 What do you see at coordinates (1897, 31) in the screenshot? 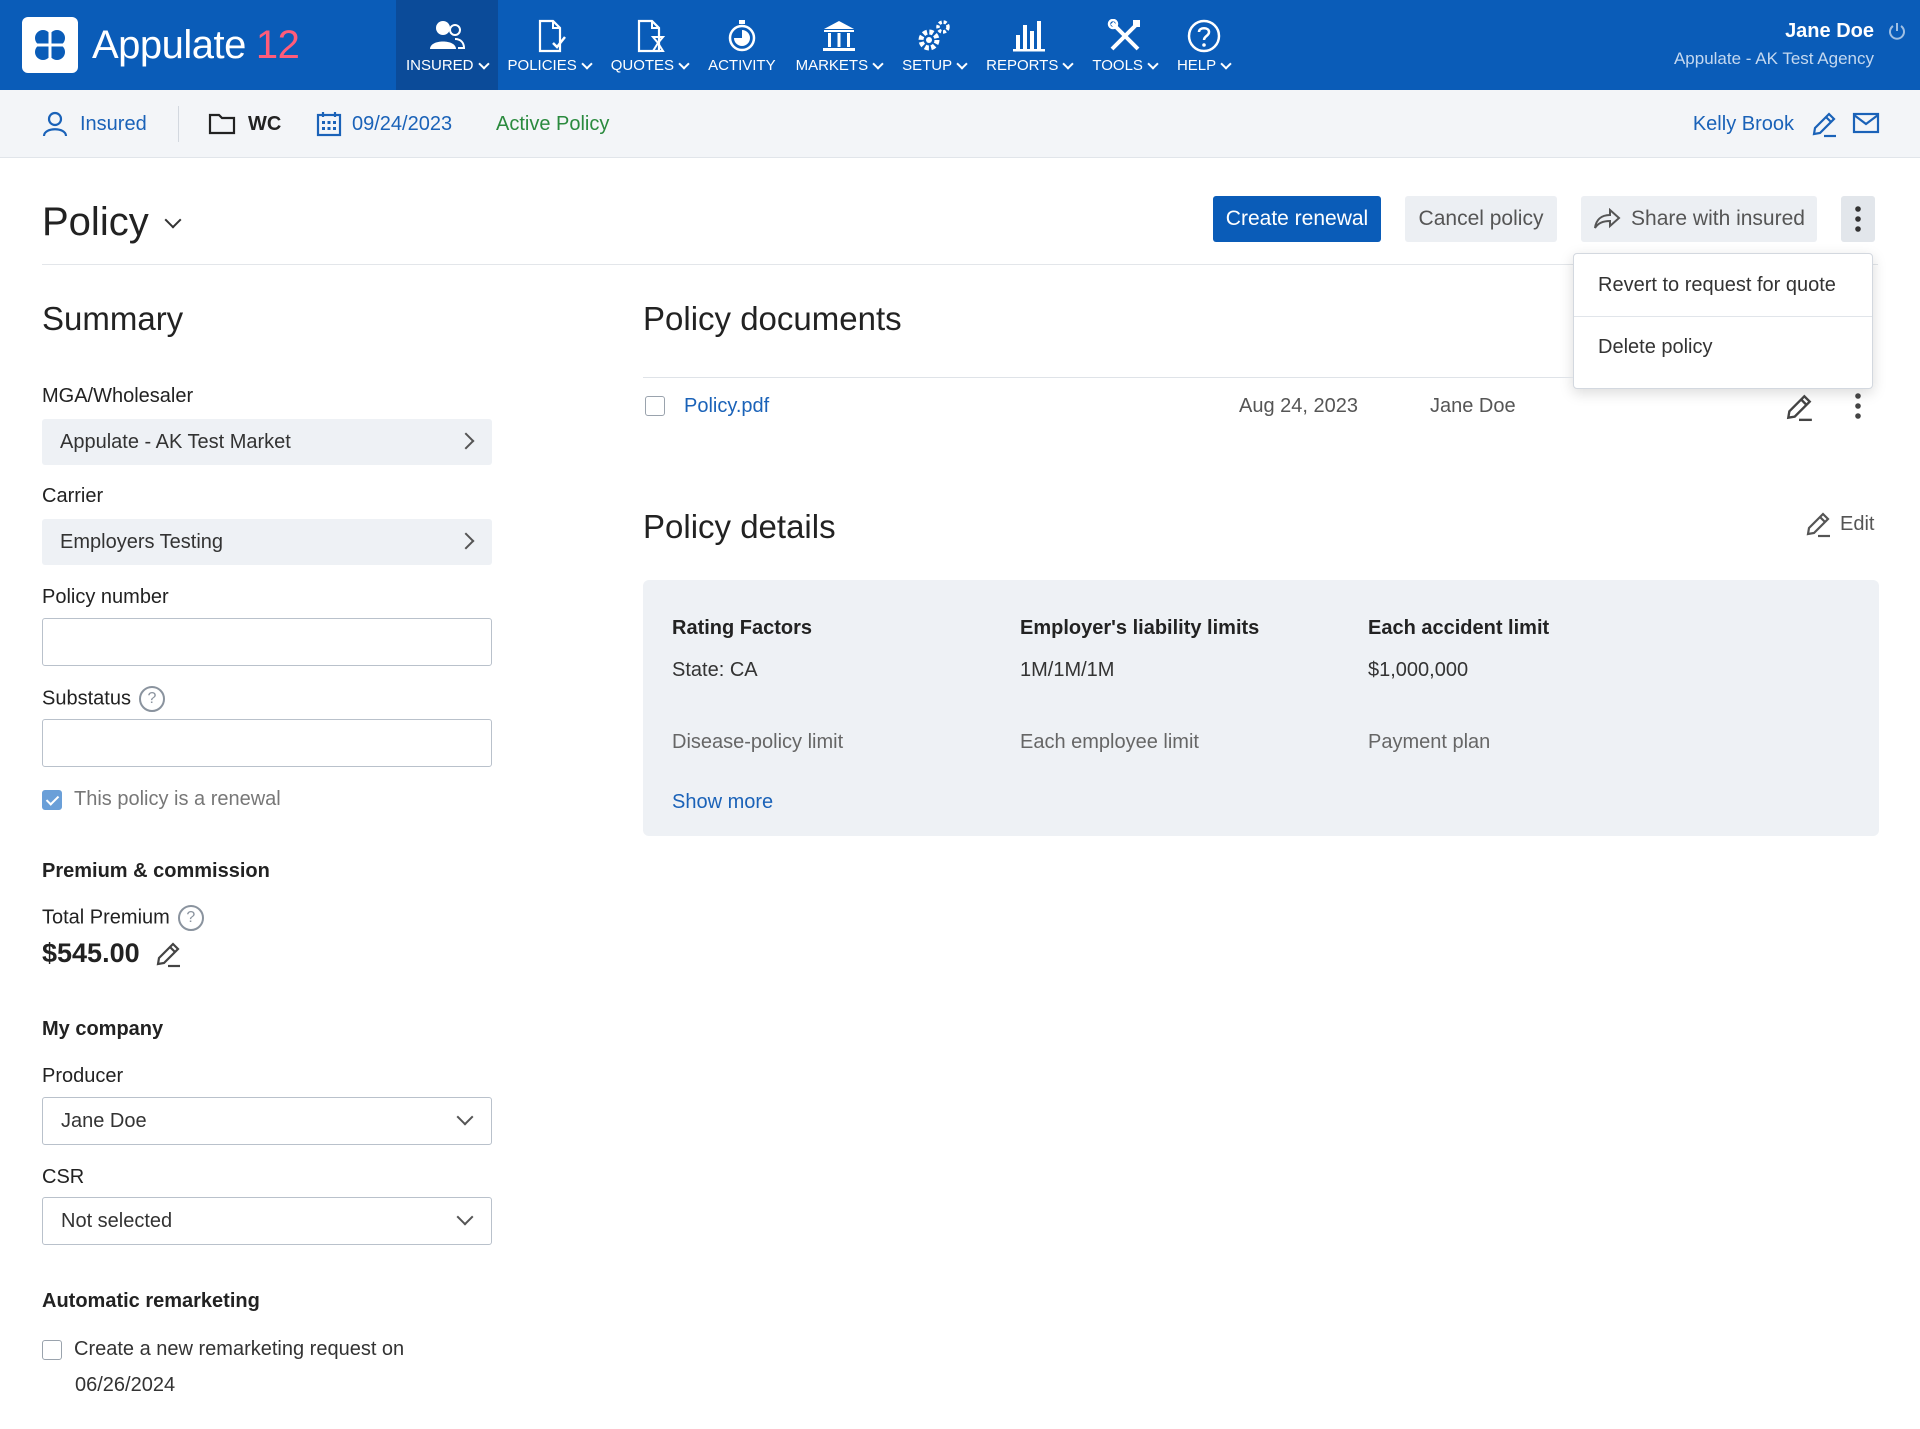
I see `power-icon` at bounding box center [1897, 31].